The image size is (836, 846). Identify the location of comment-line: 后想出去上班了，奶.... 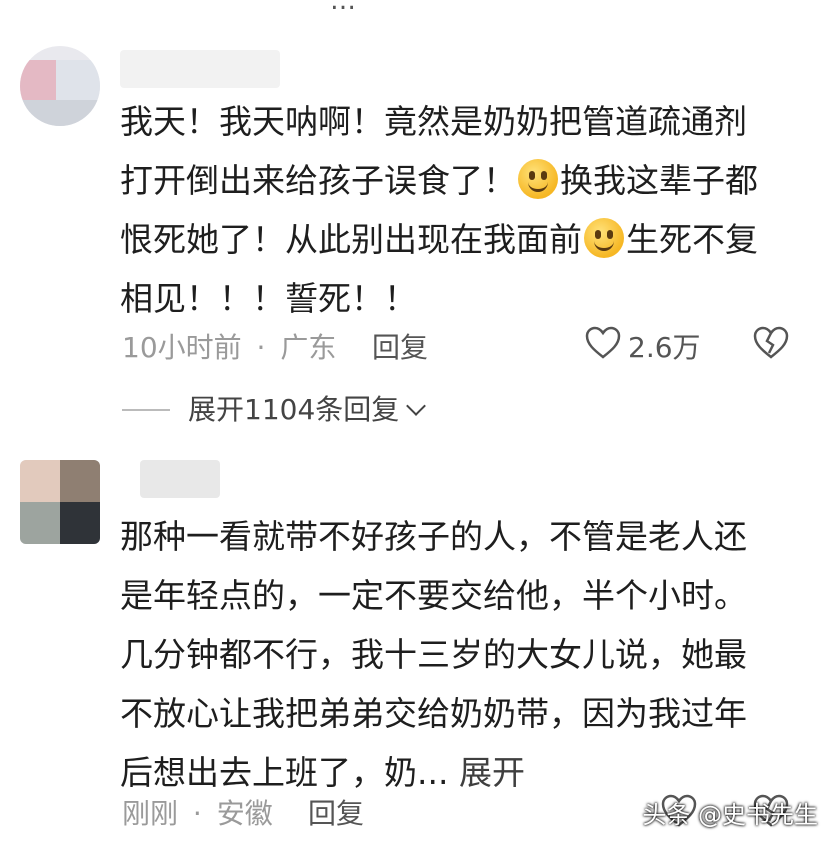
(284, 772).